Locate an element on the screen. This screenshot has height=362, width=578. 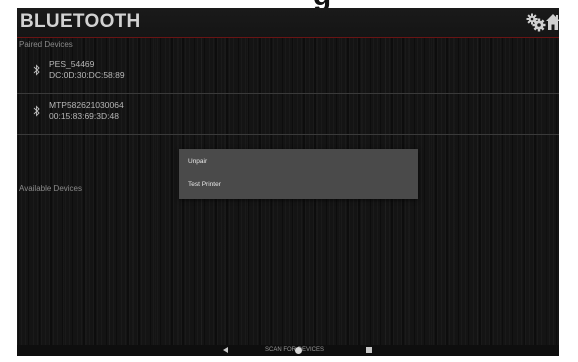
device-name: MTP582621030064 is located at coordinates (86, 105).